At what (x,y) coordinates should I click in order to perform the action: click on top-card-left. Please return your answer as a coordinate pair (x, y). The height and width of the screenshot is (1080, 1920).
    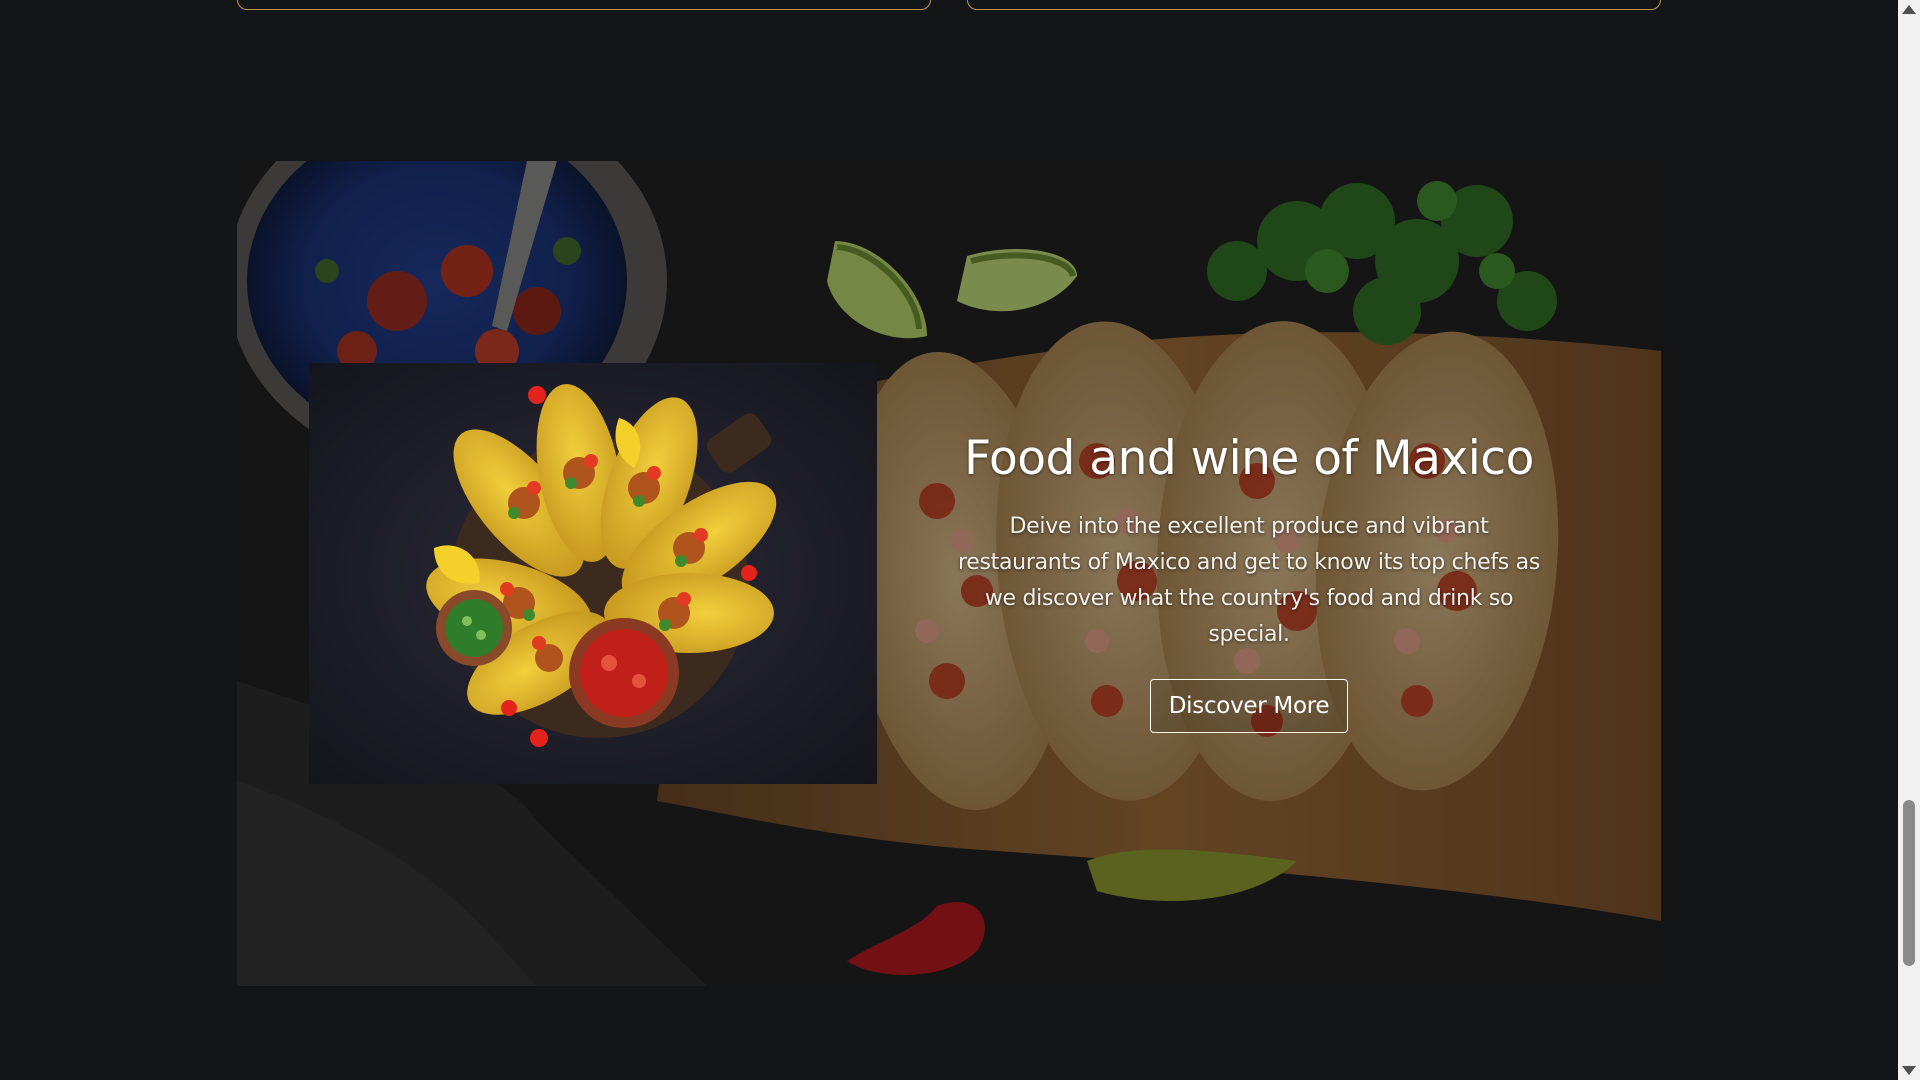
    Looking at the image, I should click on (584, 5).